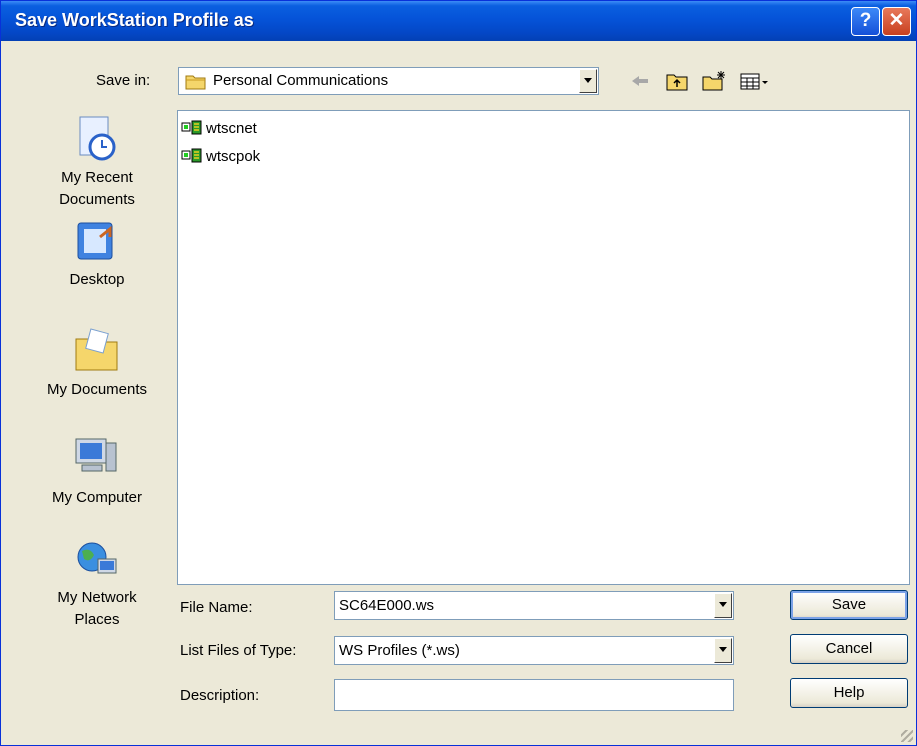  What do you see at coordinates (97, 619) in the screenshot?
I see `place-label: Places` at bounding box center [97, 619].